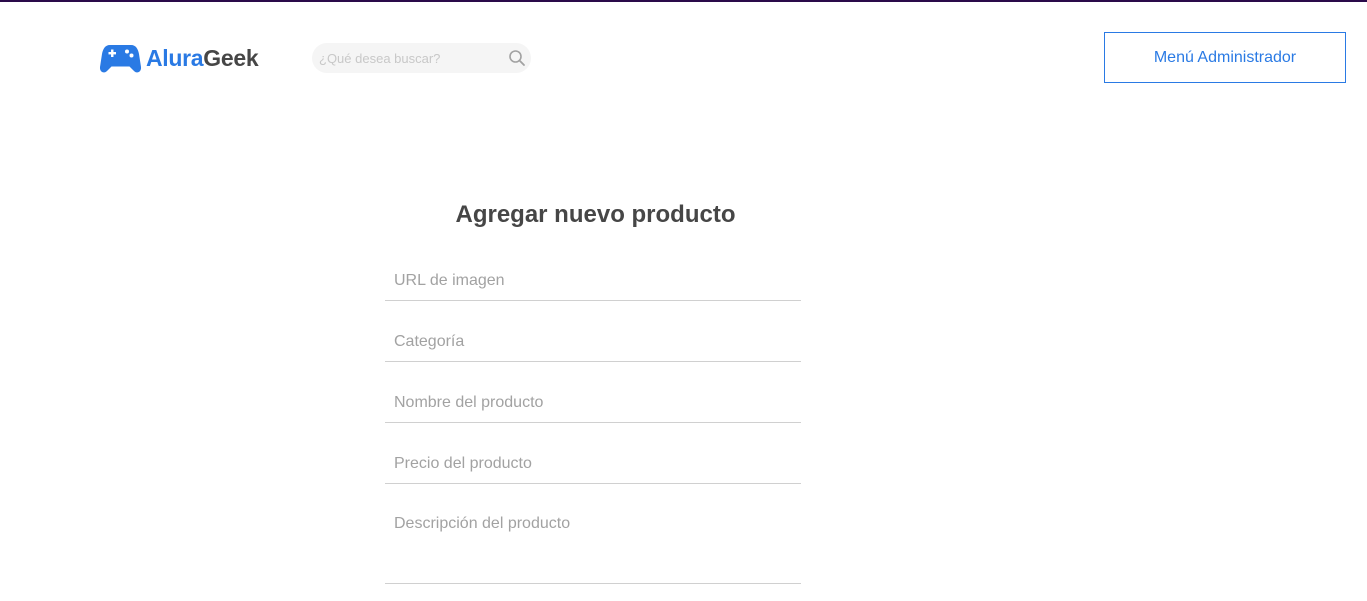 The height and width of the screenshot is (601, 1367). What do you see at coordinates (175, 58) in the screenshot?
I see `brand-name-alura: Alura` at bounding box center [175, 58].